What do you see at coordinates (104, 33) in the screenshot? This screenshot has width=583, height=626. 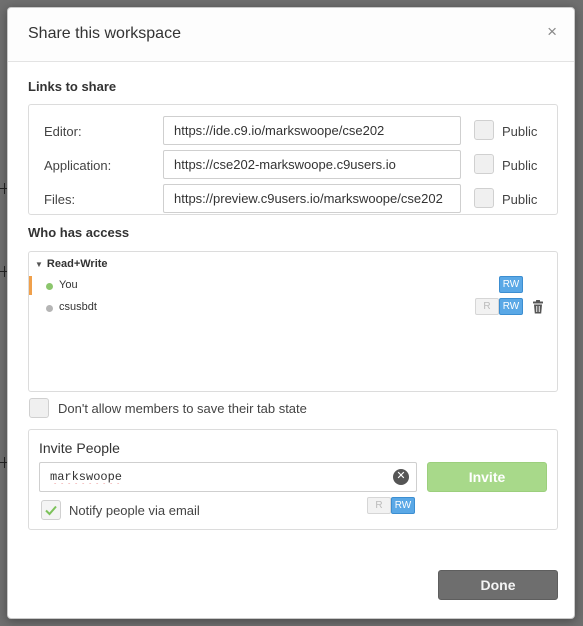 I see `dialog-title: Share this workspace` at bounding box center [104, 33].